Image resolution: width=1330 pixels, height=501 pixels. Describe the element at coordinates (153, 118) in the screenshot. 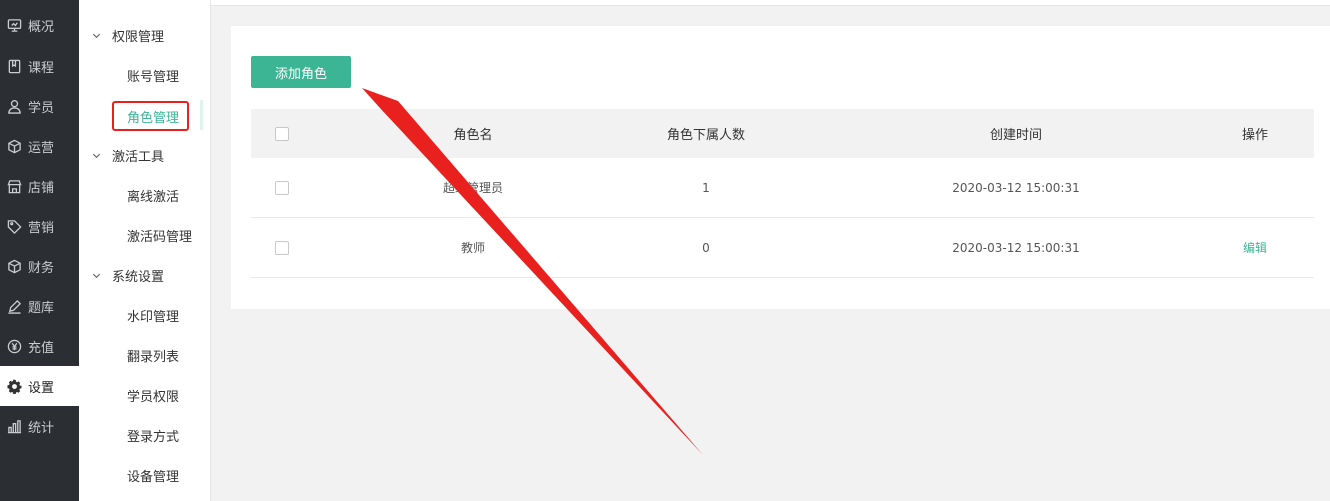

I see `submenu-item-label: 角色管理` at that location.